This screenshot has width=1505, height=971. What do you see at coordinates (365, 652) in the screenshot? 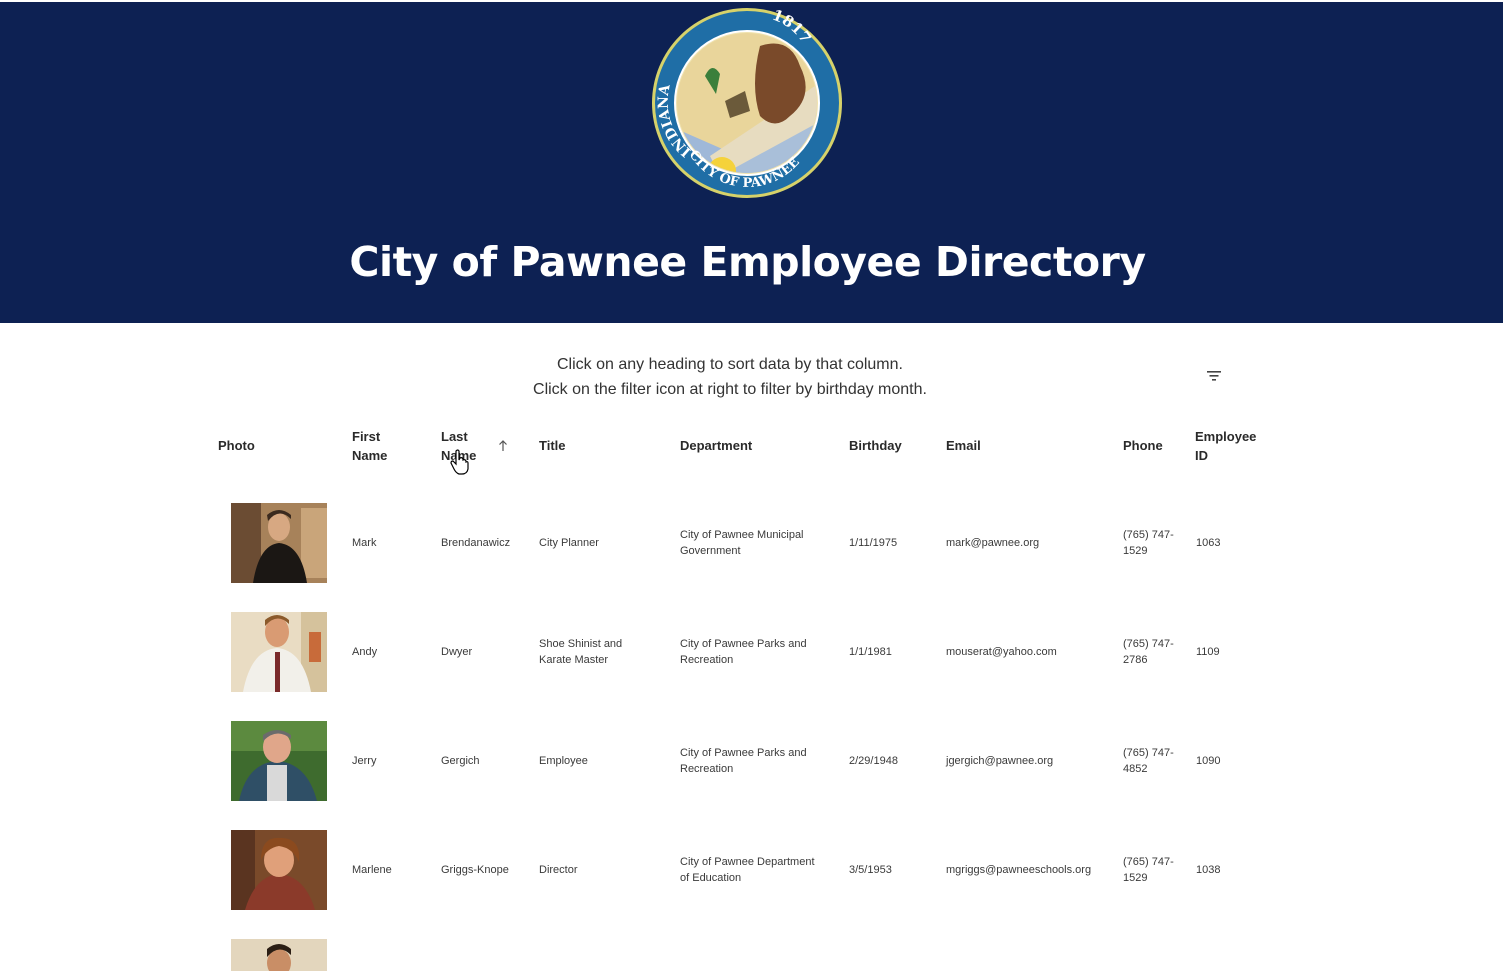
I see `cell-first-name: Andy` at bounding box center [365, 652].